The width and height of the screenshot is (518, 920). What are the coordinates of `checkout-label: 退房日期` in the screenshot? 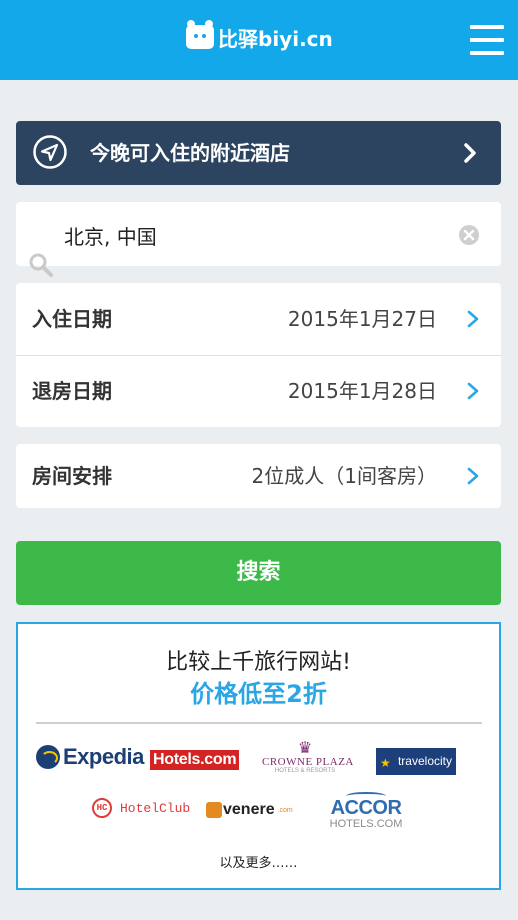 It's located at (72, 391).